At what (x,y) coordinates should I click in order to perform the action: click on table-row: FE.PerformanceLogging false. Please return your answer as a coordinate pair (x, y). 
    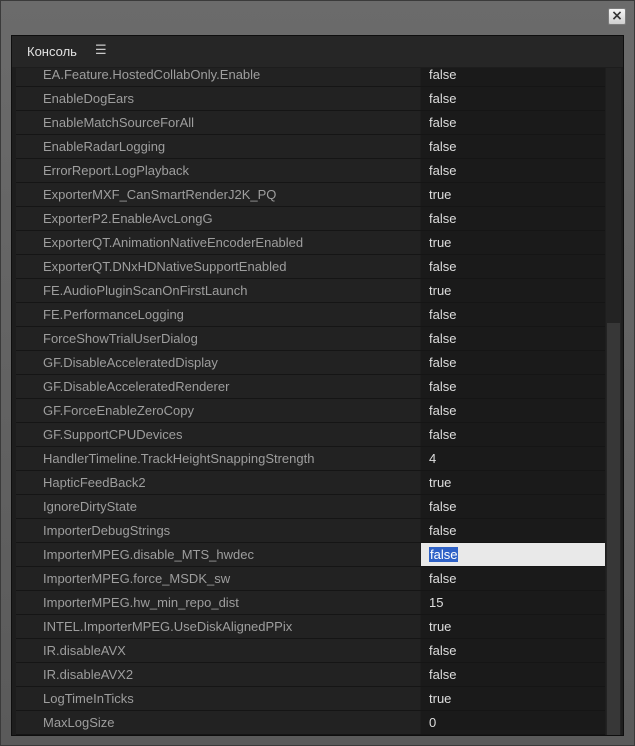
    Looking at the image, I should click on (310, 315).